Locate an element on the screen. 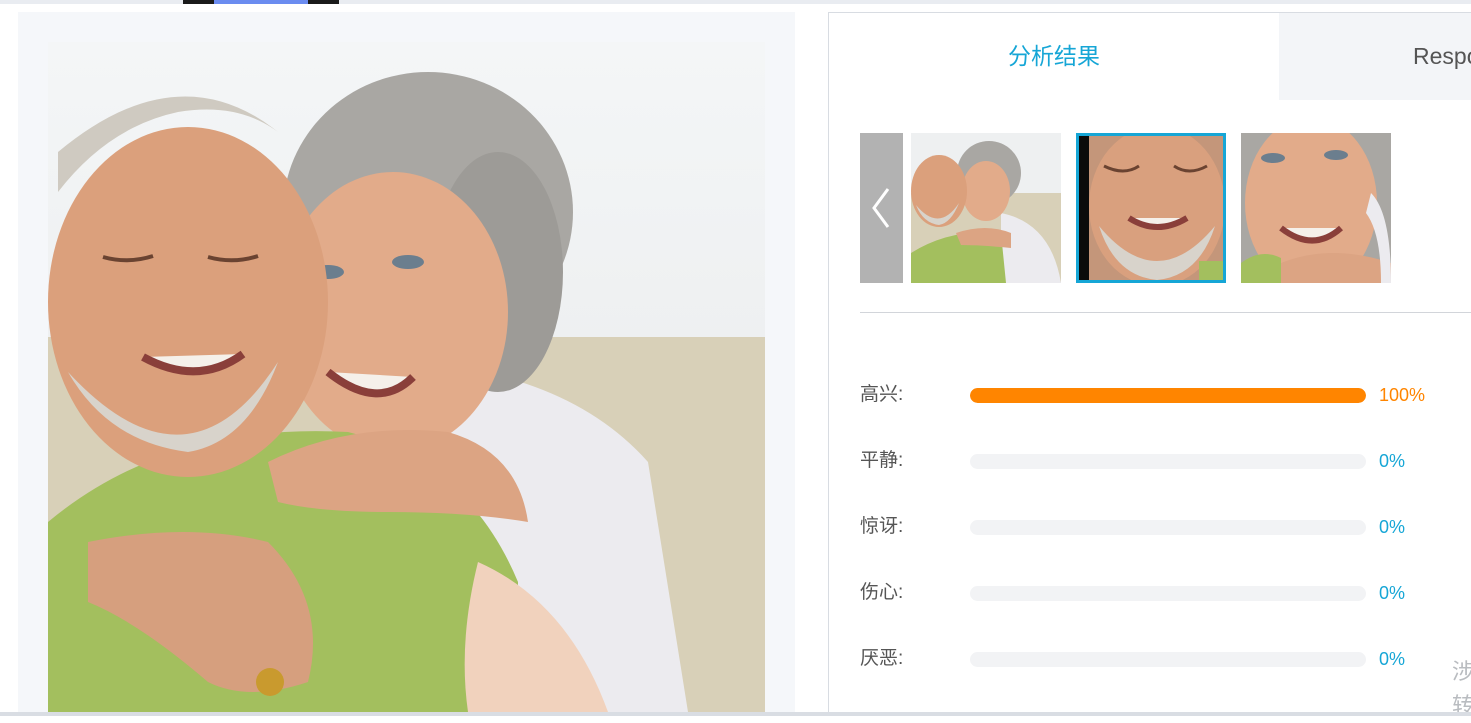 The image size is (1471, 723). emotion-value: 100% is located at coordinates (1402, 395).